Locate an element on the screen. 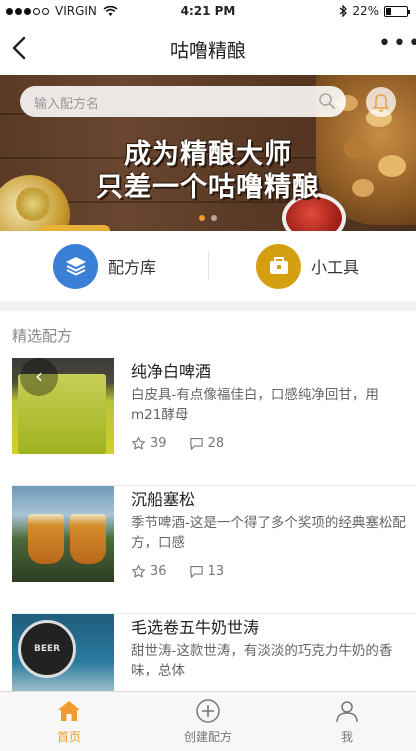 The height and width of the screenshot is (751, 416). nav-bar: 咕噜精酿 ••• is located at coordinates (208, 48).